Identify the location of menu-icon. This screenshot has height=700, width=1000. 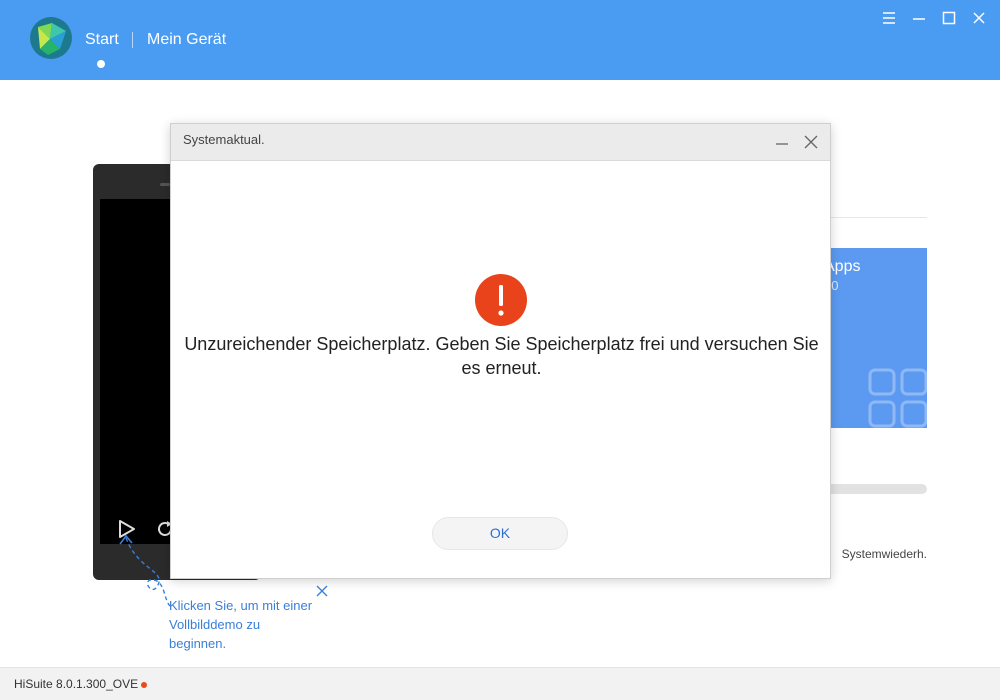
(889, 18).